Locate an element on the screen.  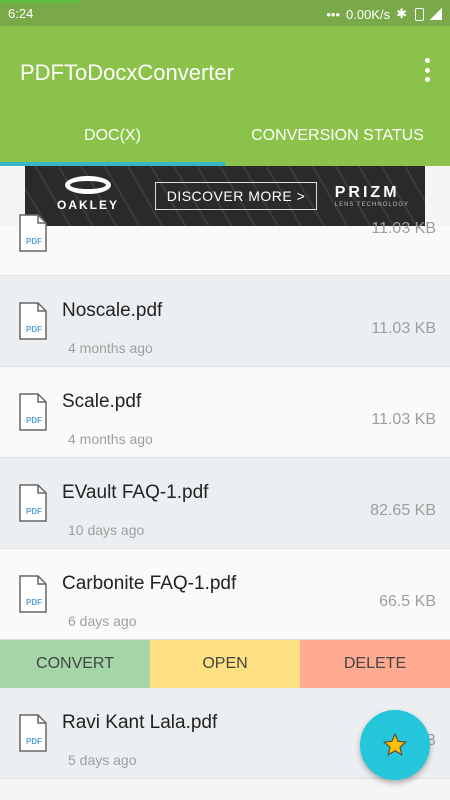
favorite-fab is located at coordinates (395, 745).